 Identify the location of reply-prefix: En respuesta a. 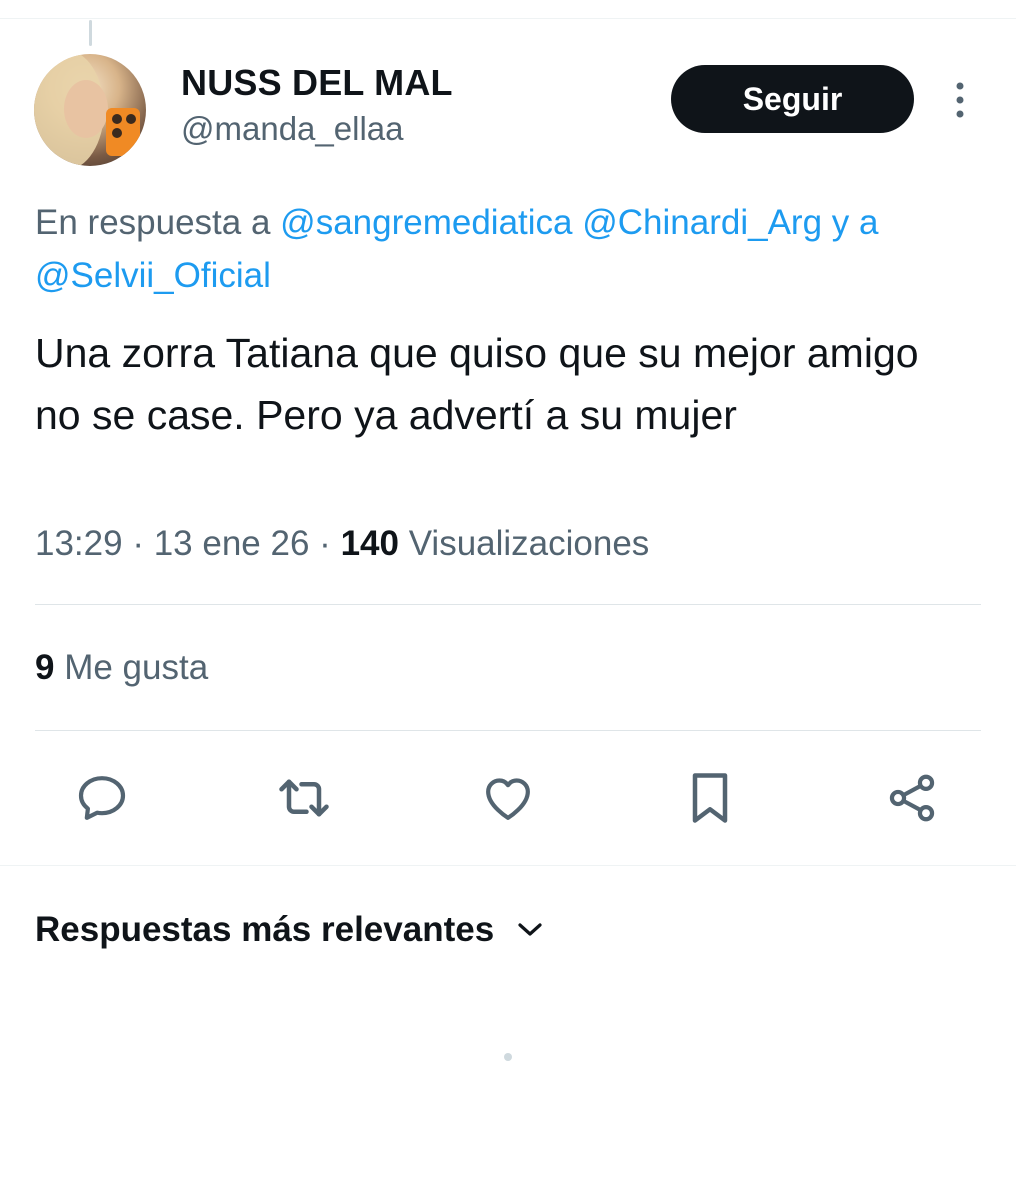
(153, 222).